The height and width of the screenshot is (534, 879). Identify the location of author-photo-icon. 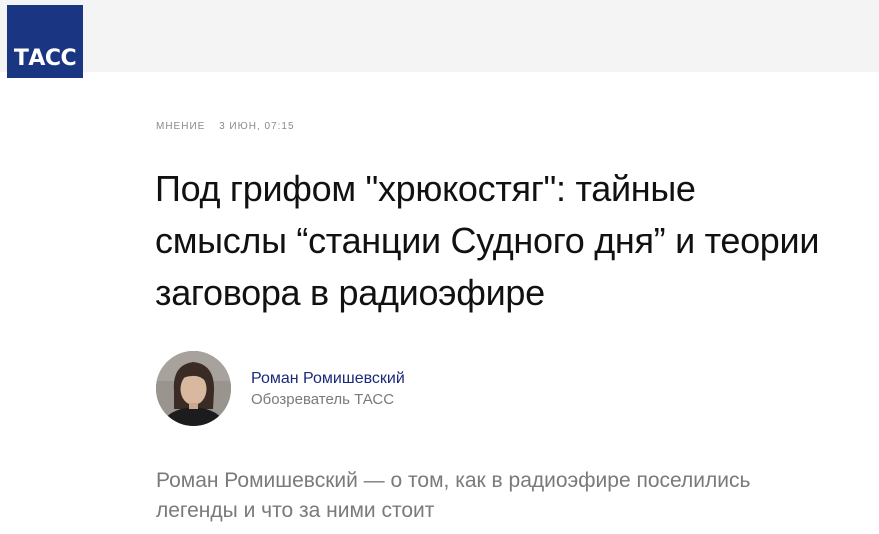
(193, 388).